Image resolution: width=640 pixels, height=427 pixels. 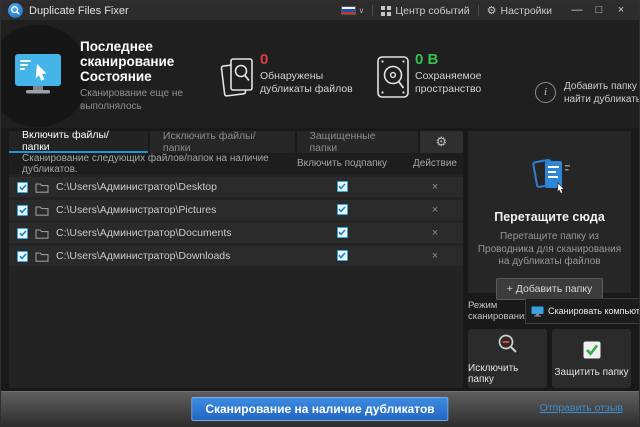 What do you see at coordinates (236, 210) in the screenshot?
I see `table-row: C:\Users\Администратор\Pictures ×` at bounding box center [236, 210].